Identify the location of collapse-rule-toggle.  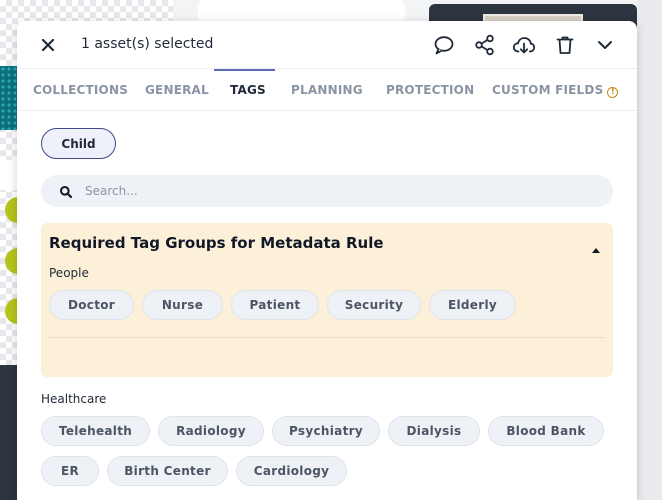
(596, 246).